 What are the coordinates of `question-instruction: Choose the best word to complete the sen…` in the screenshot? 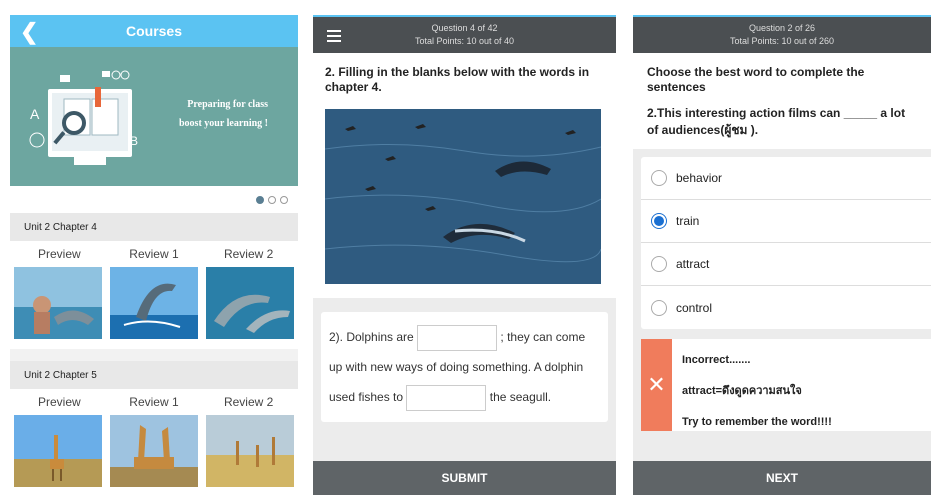 It's located at (756, 79).